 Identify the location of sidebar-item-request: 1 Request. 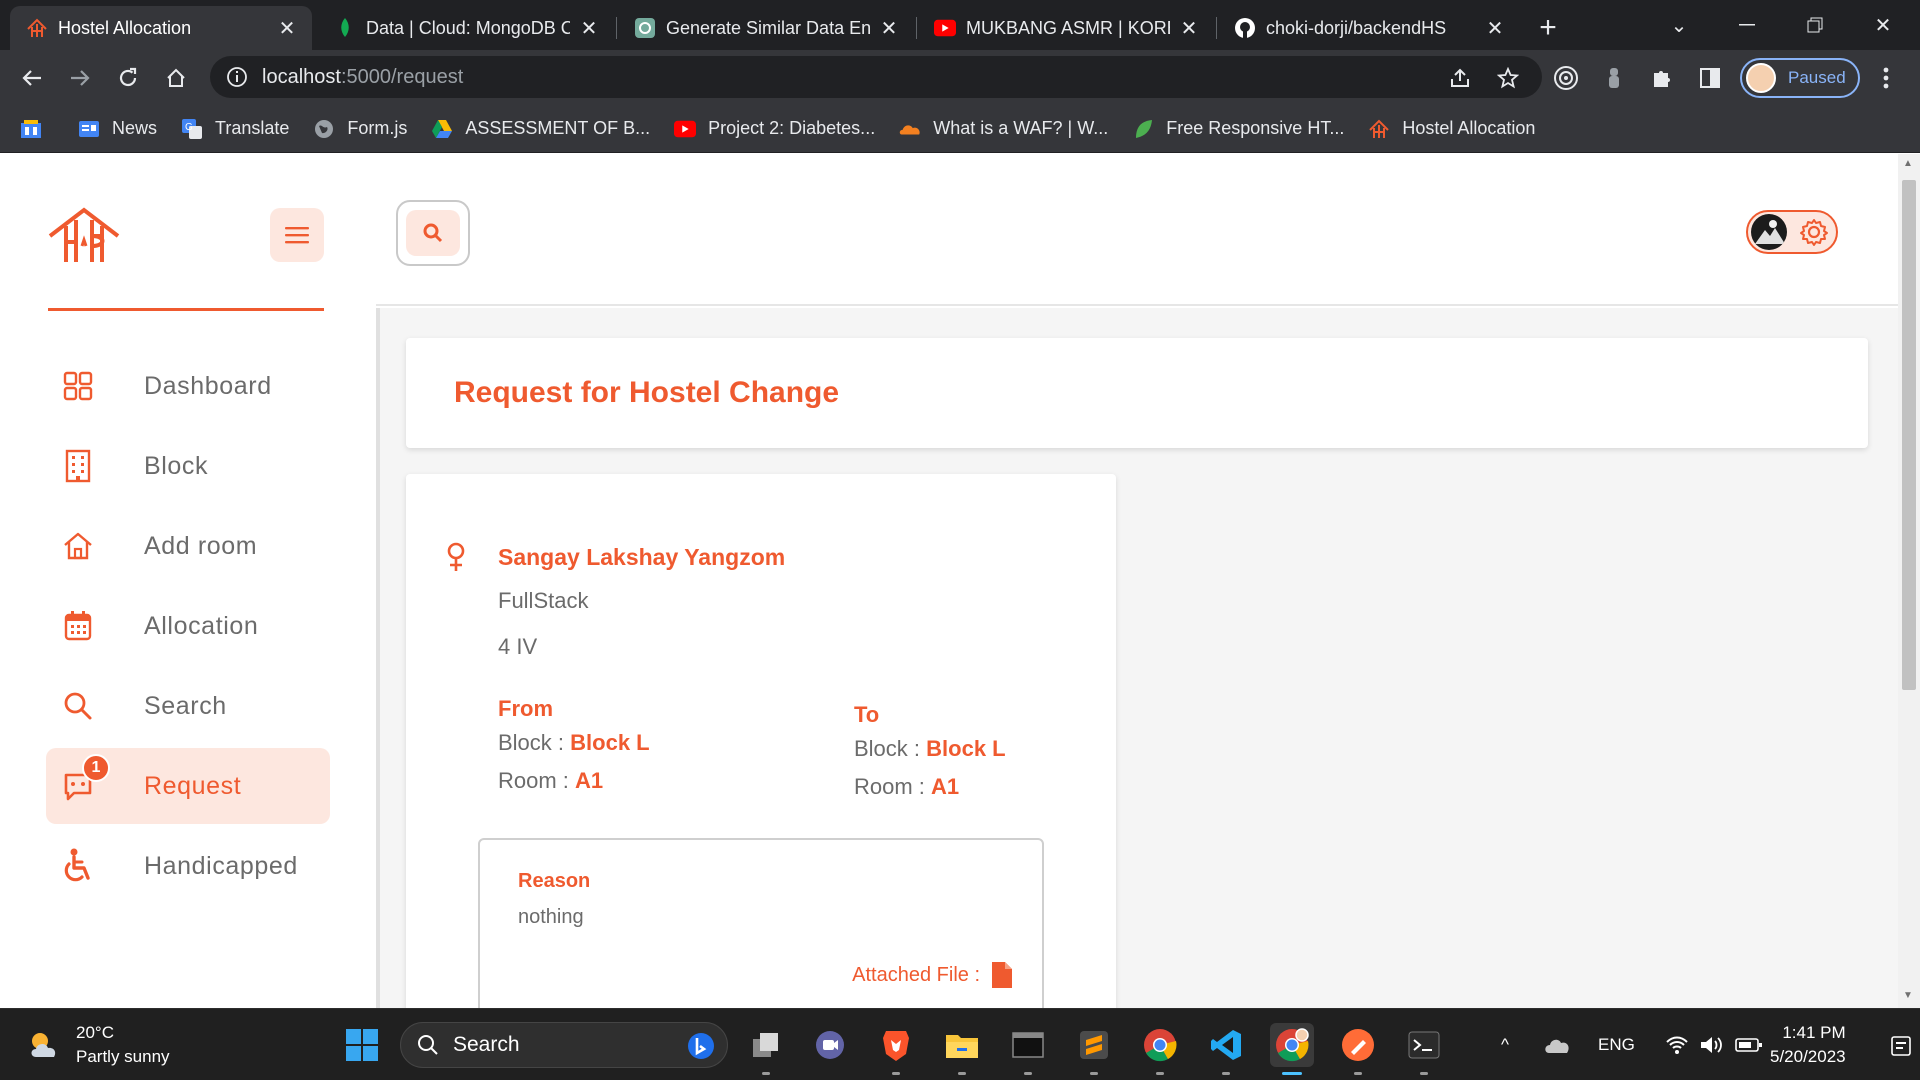
(188, 786).